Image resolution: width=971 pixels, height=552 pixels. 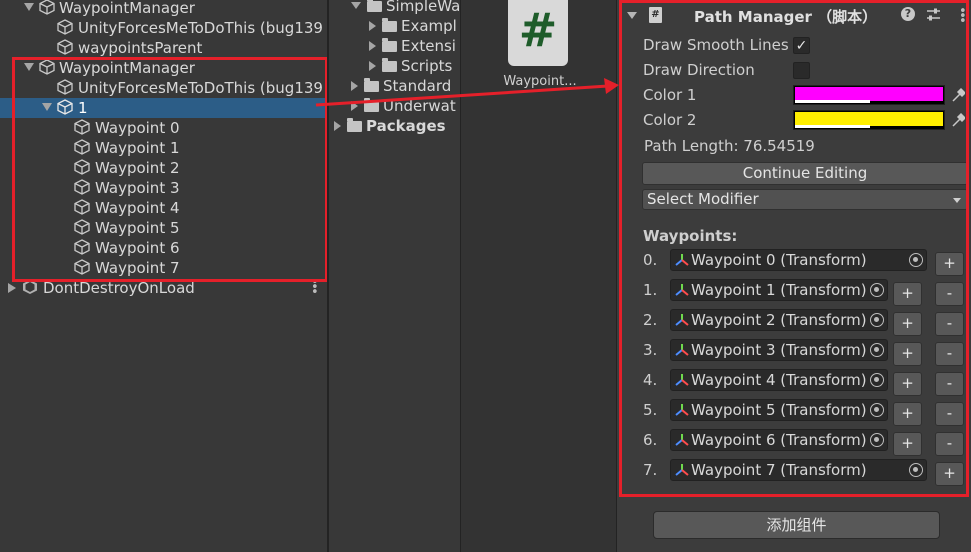 I want to click on waypoint-transform-field: Waypoint 3 (Transform), so click(x=779, y=350).